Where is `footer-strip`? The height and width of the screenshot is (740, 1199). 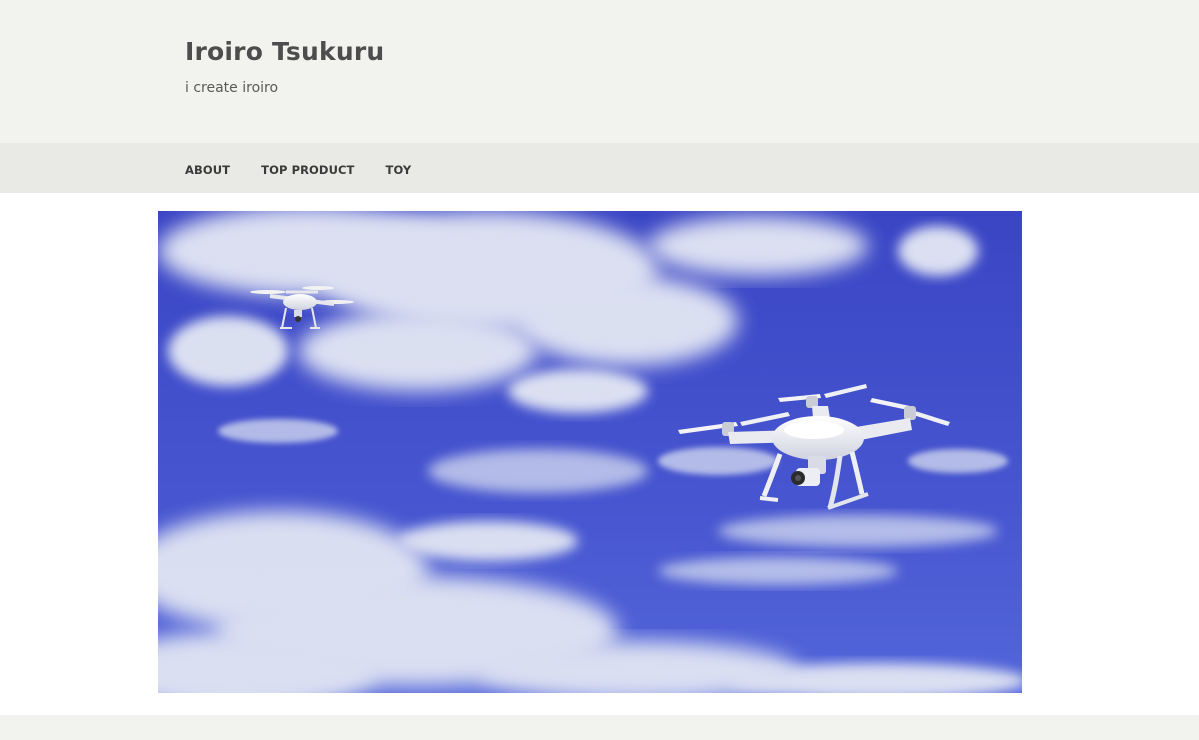 footer-strip is located at coordinates (599, 727).